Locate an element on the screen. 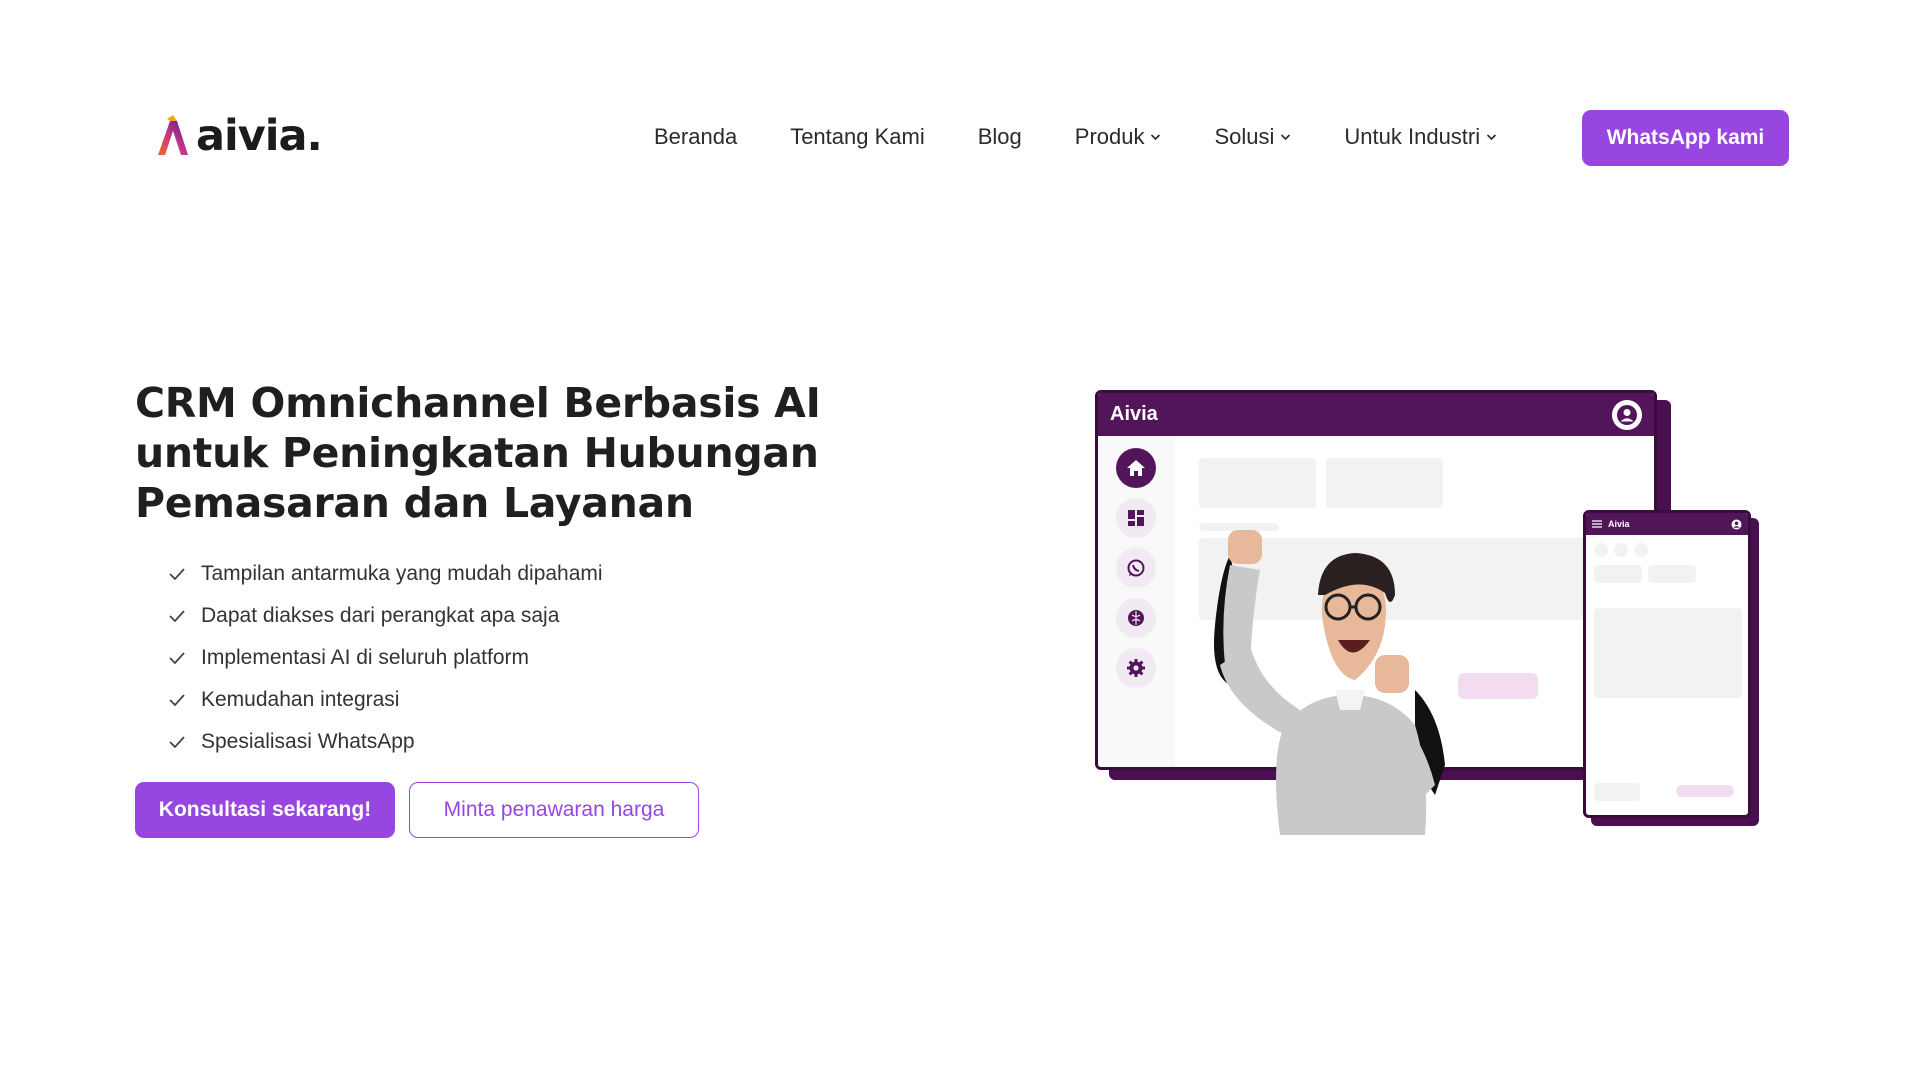 Image resolution: width=1920 pixels, height=1080 pixels. logo: aivia. is located at coordinates (239, 135).